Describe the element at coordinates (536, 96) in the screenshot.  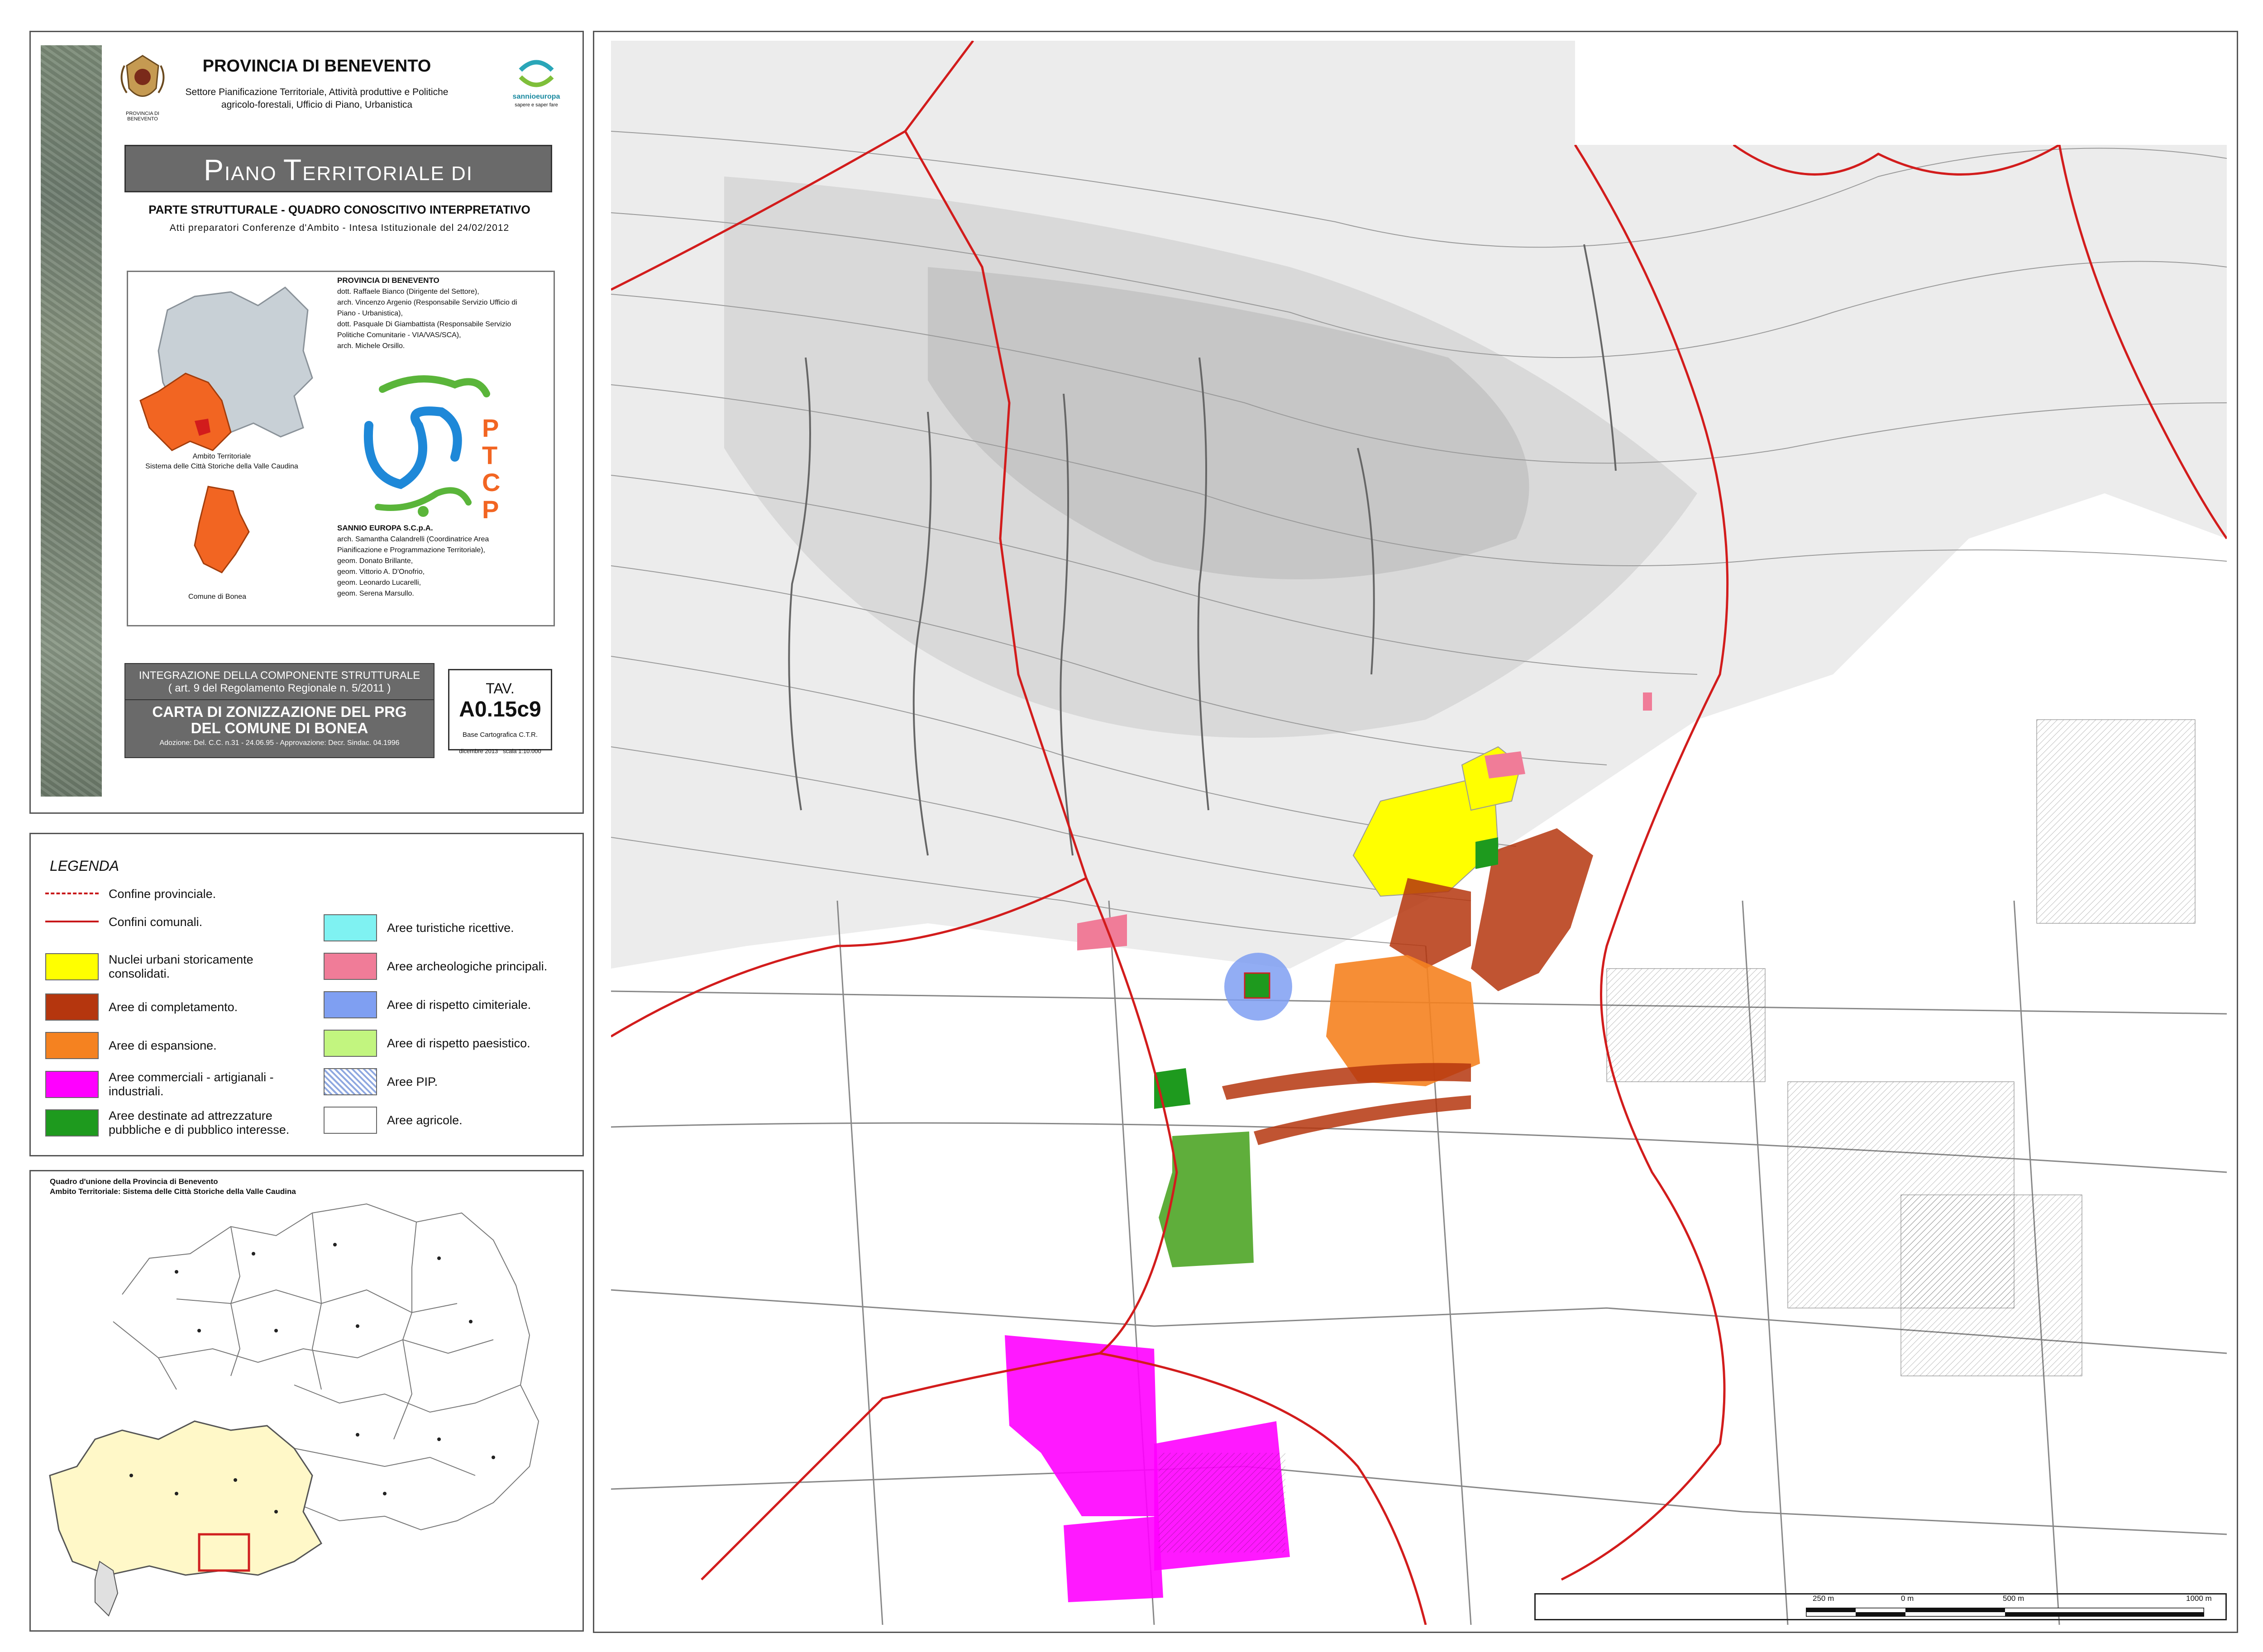
I see `sannio-logo-text: sannioeuropa` at that location.